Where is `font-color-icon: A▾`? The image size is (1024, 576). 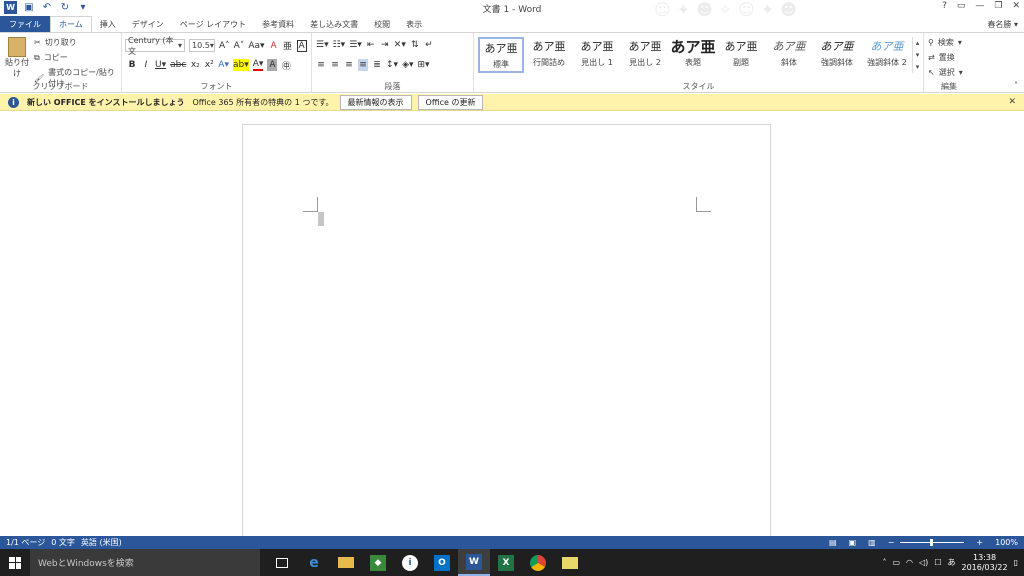 font-color-icon: A▾ is located at coordinates (258, 65).